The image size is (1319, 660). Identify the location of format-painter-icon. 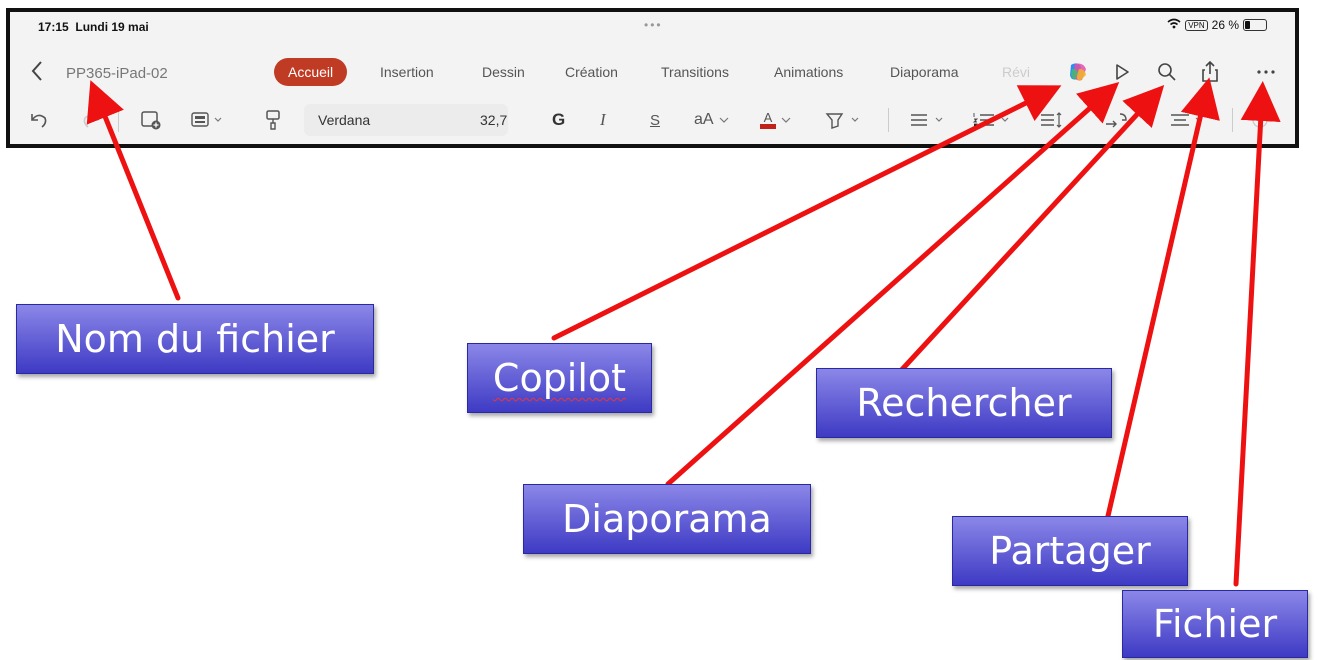
(273, 120).